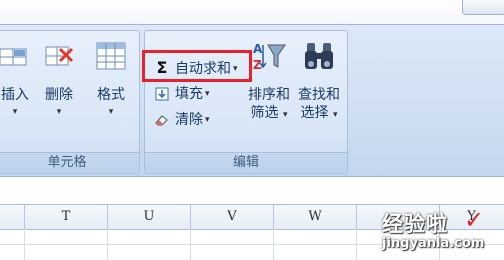  Describe the element at coordinates (111, 95) in the screenshot. I see `format-label: 格式` at that location.